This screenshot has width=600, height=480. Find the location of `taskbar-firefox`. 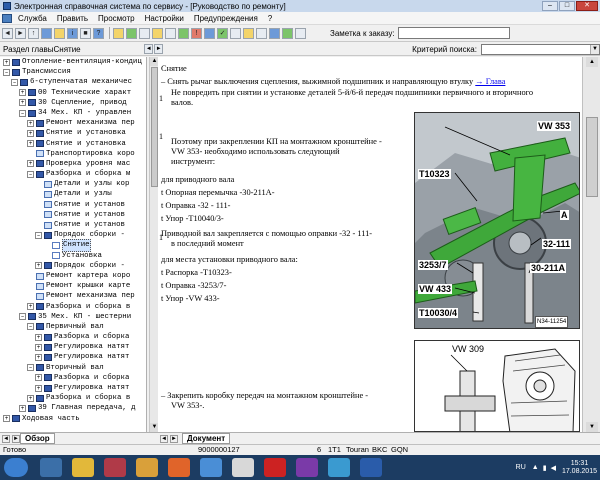

taskbar-firefox is located at coordinates (179, 467).